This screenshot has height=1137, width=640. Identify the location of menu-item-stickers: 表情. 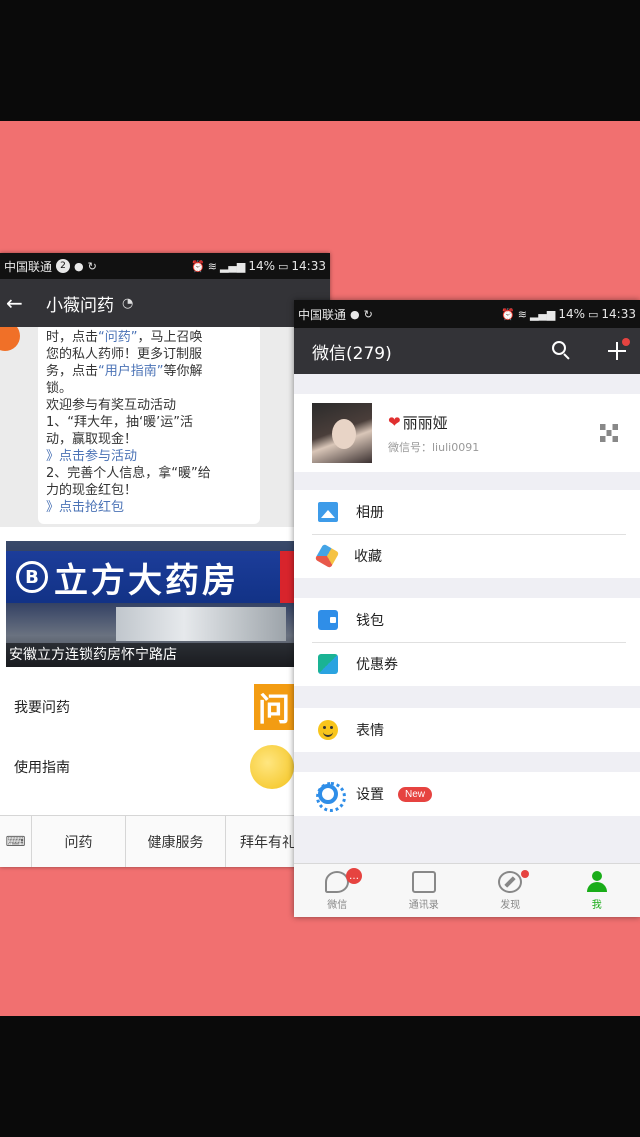
(467, 730).